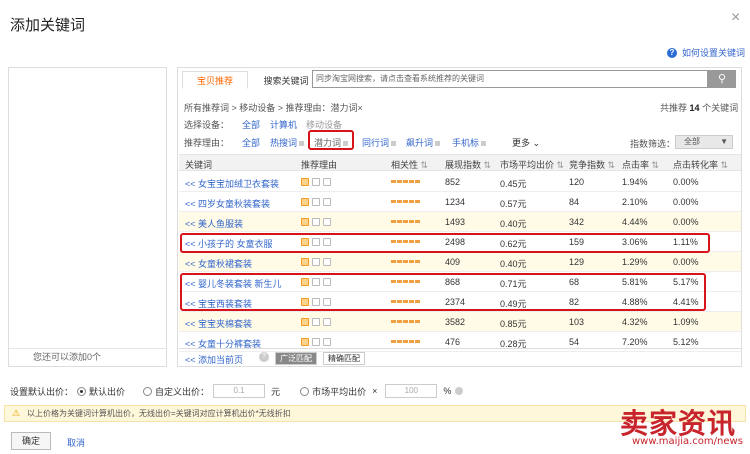 This screenshot has width=750, height=454. I want to click on table-row: << 宝宝夹棉套装 3582 0.85元 103 4.32% 1.09%, so click(460, 322).